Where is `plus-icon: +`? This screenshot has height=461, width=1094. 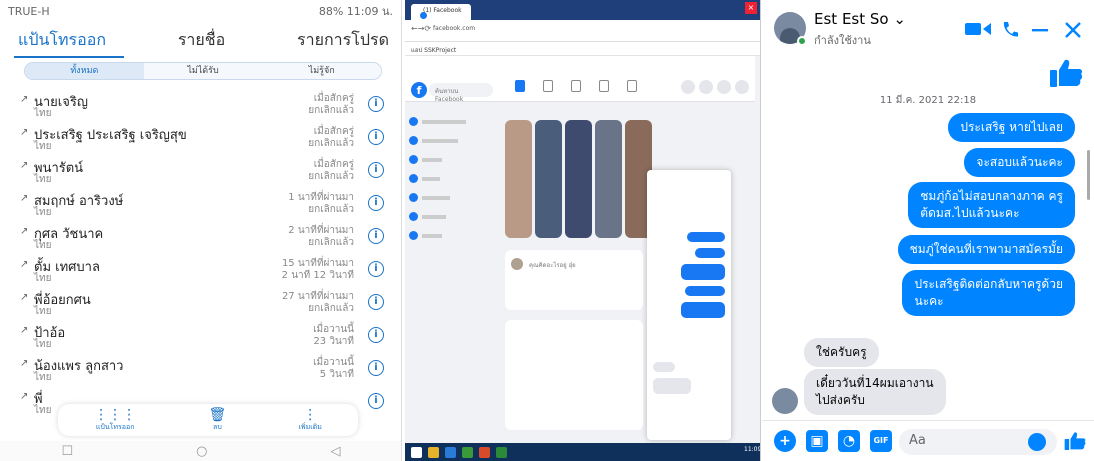
plus-icon: + is located at coordinates (785, 441).